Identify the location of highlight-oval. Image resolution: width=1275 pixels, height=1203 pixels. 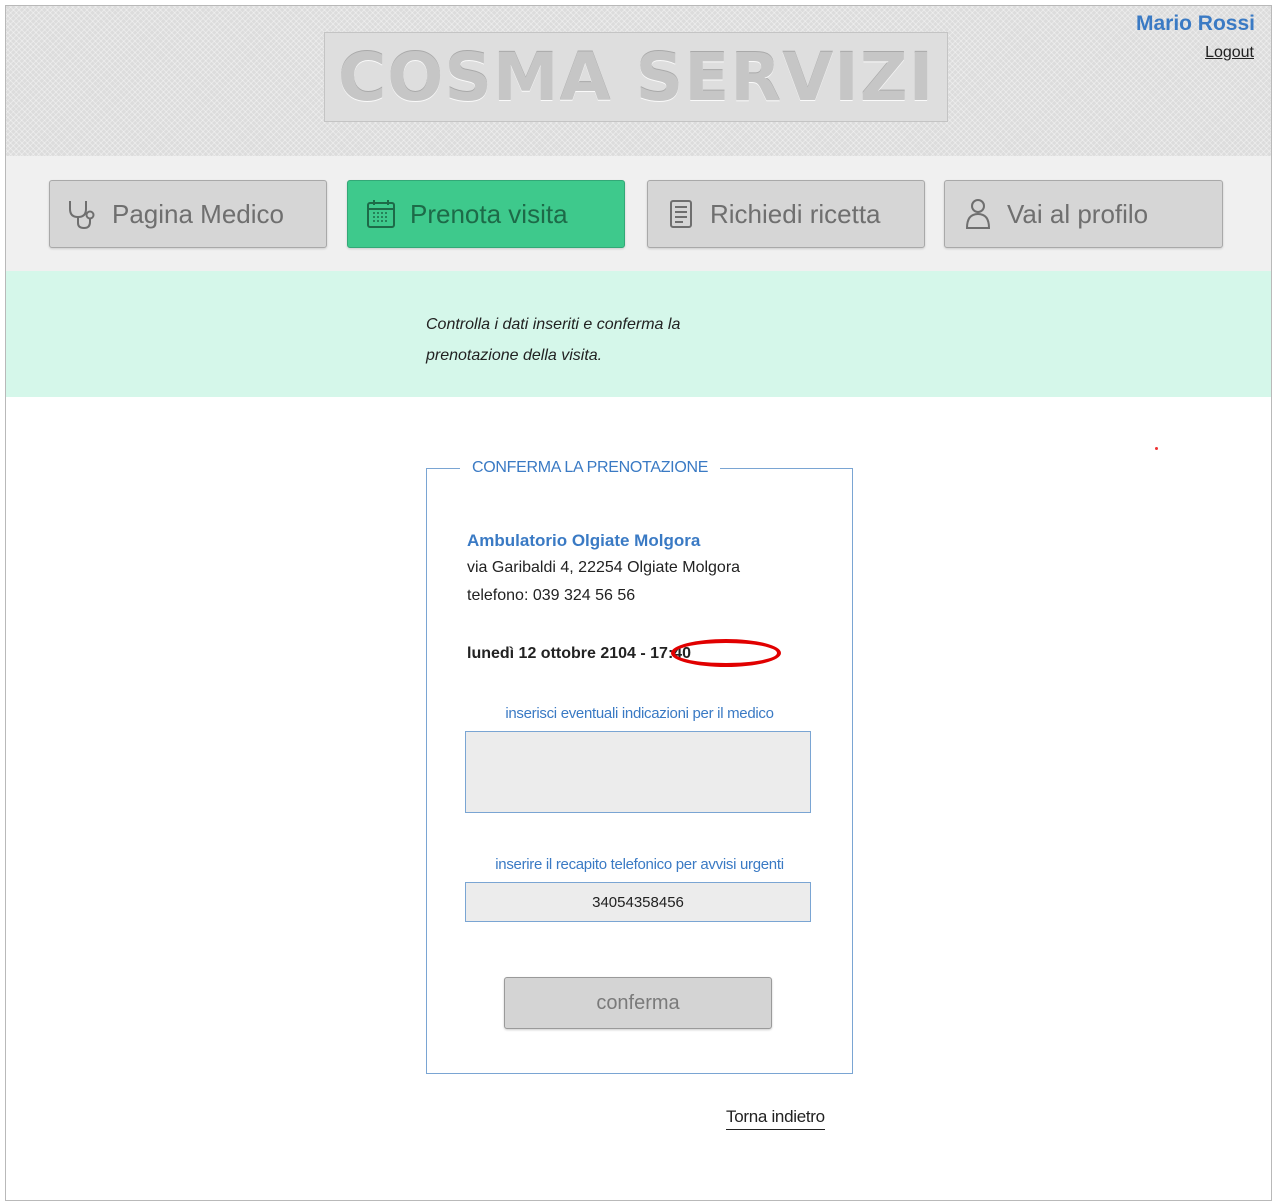
(726, 653).